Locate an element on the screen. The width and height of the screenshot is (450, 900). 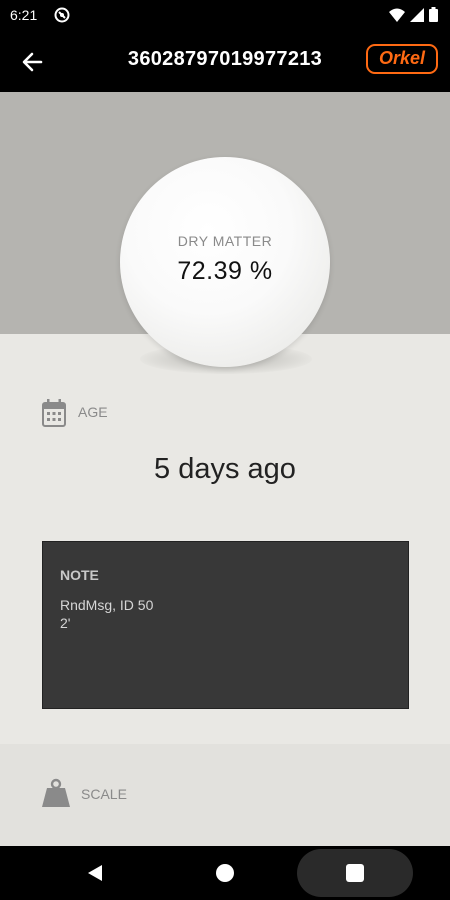
note-title: NOTE is located at coordinates (79, 575).